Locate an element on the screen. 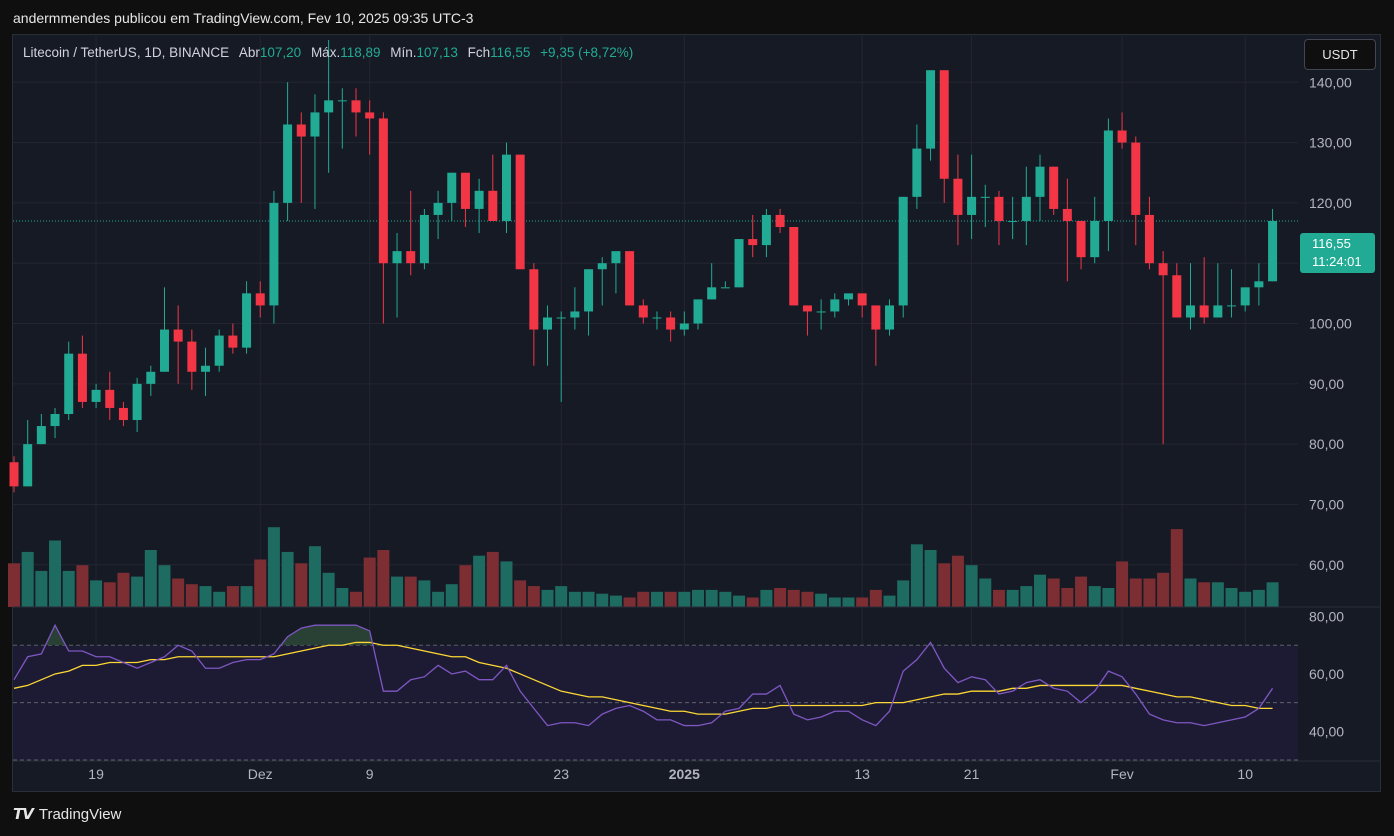 This screenshot has width=1394, height=836. currency-label: USDT is located at coordinates (1340, 54).